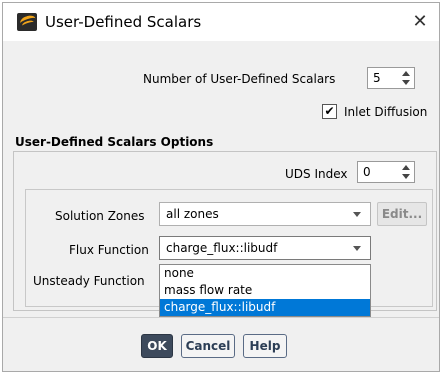  I want to click on dropdown-option-charge-flux: charge_flux::libudf, so click(265, 307).